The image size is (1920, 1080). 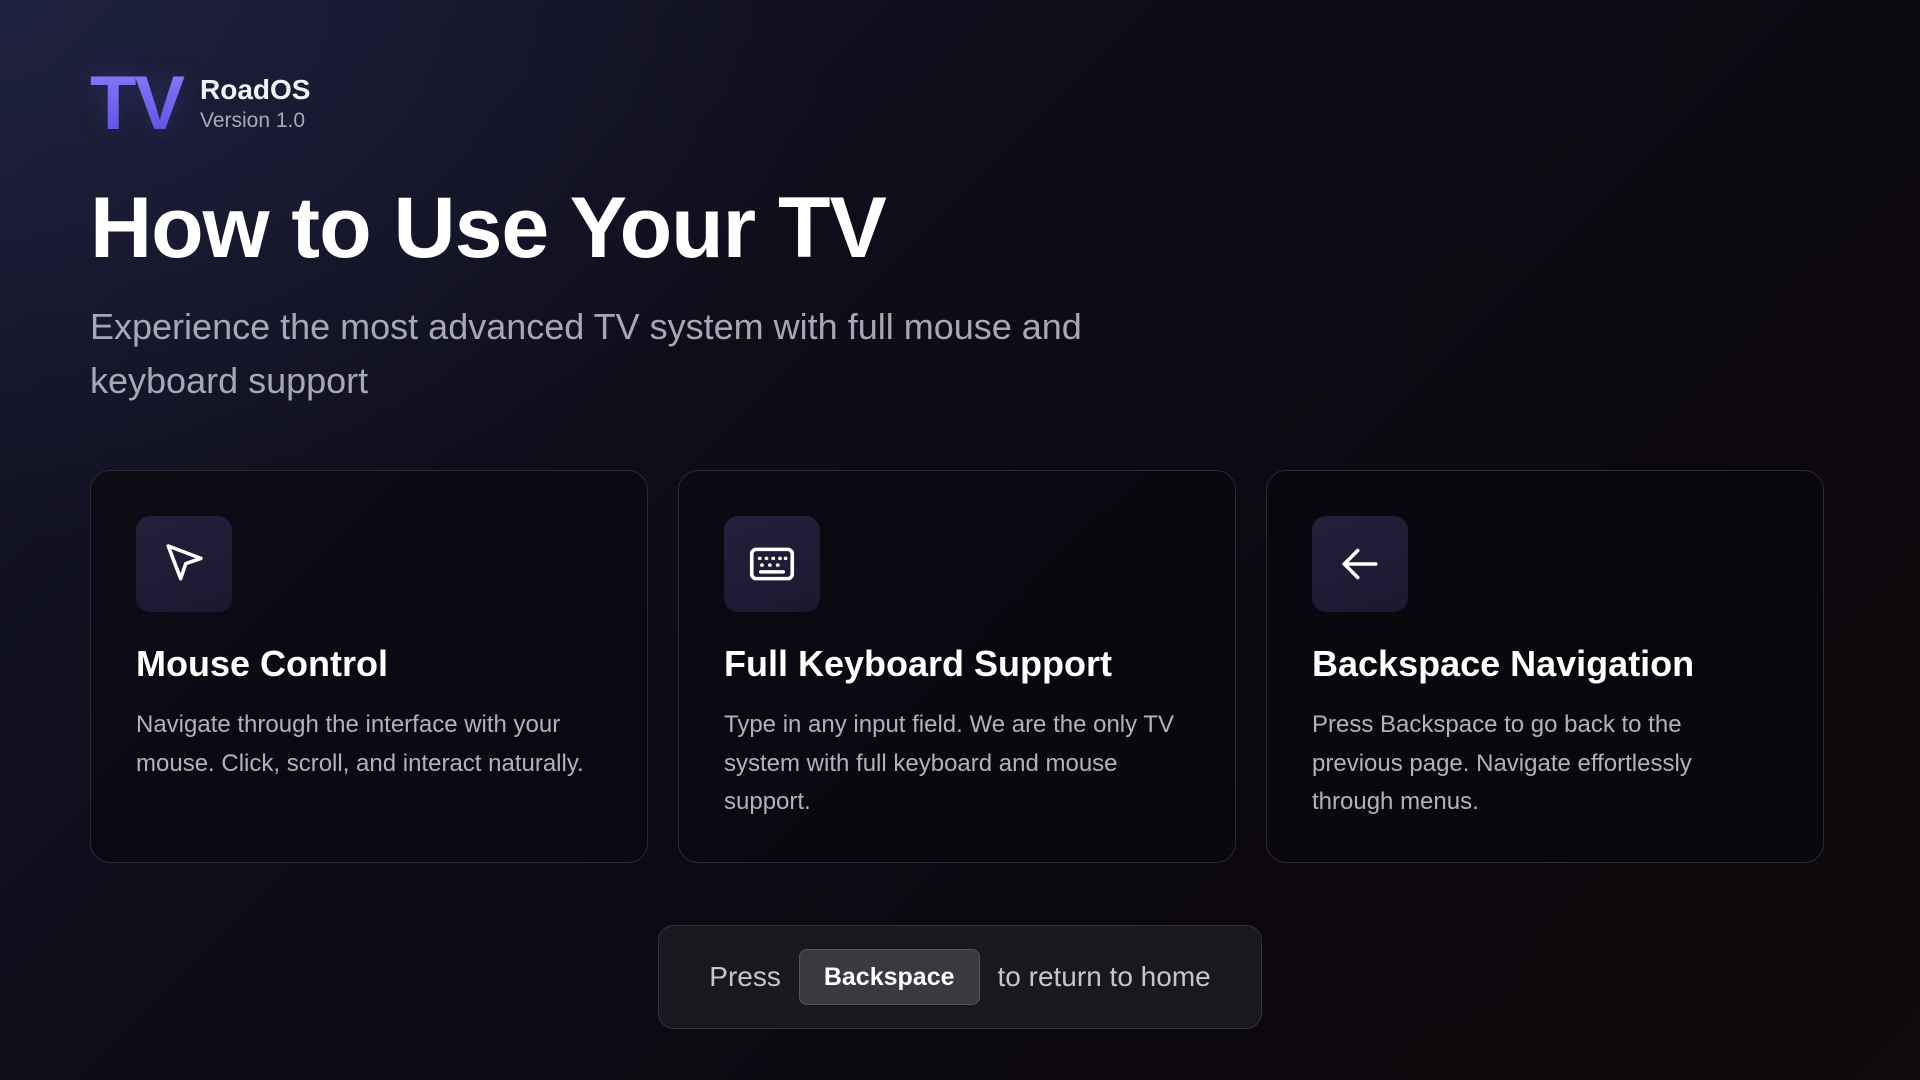 I want to click on tv-logo: TV, so click(x=145, y=104).